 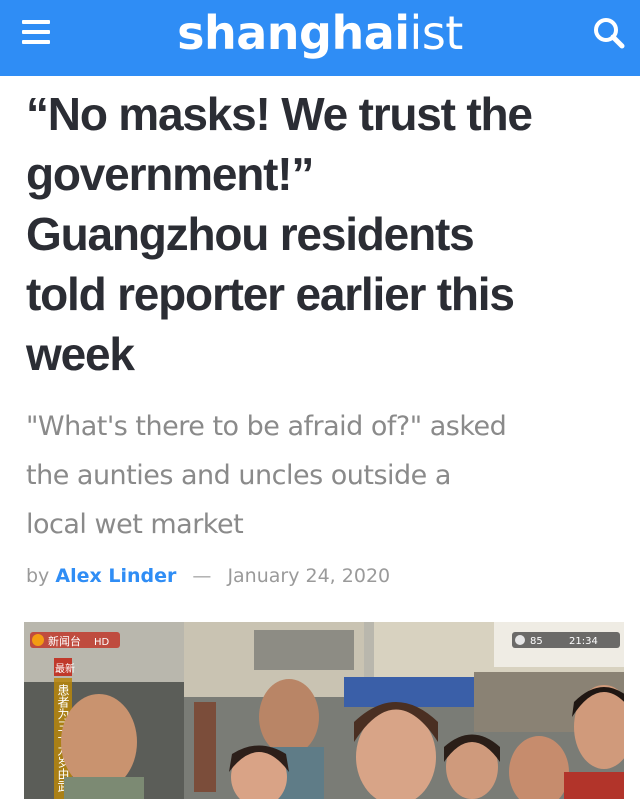 I want to click on subhead-line: the aunties and uncles outside a, so click(x=238, y=475).